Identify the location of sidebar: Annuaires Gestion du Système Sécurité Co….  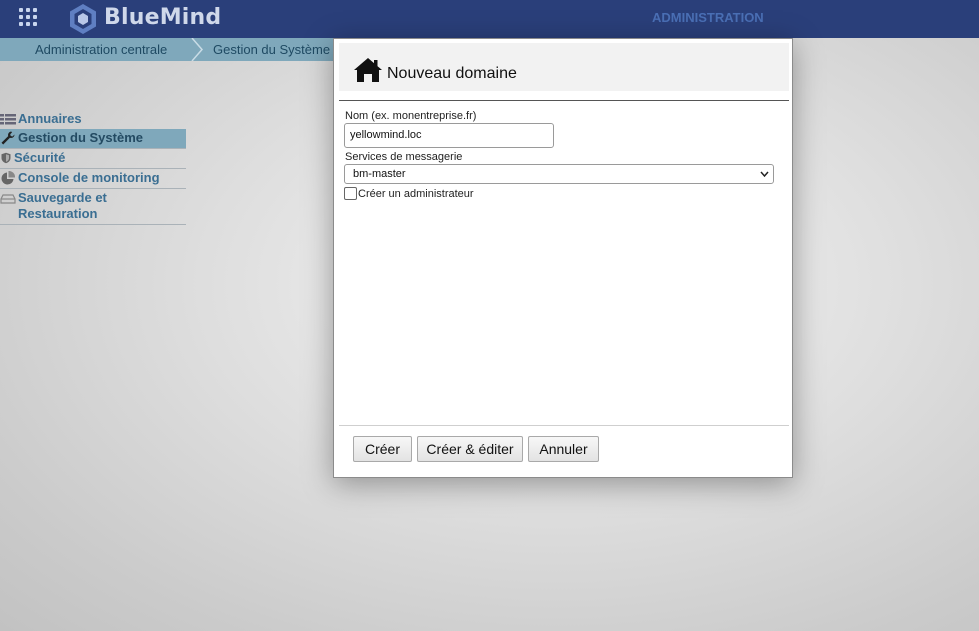
(93, 167).